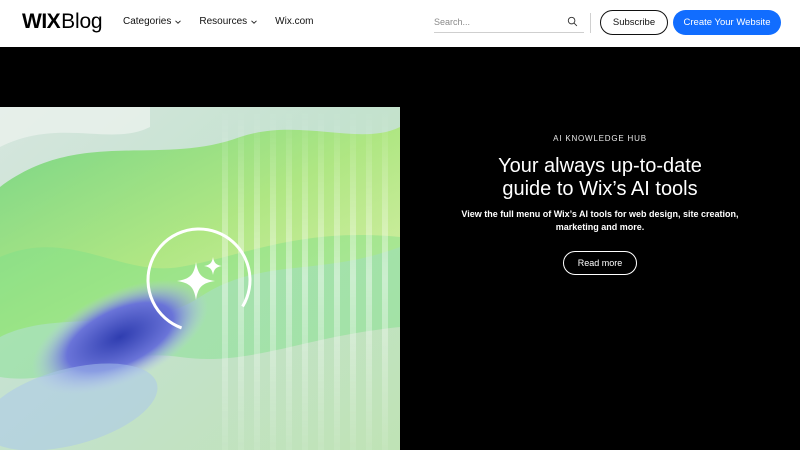  Describe the element at coordinates (498, 21) in the screenshot. I see `search-input` at that location.